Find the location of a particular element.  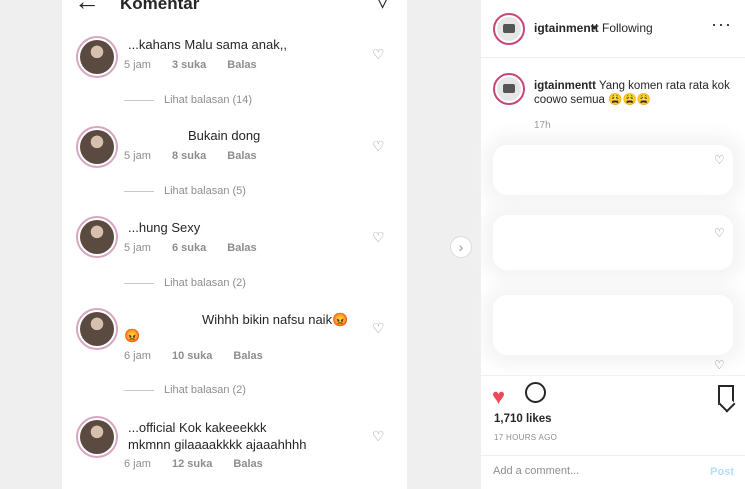

heart-filled-icon: ♥ is located at coordinates (498, 397).